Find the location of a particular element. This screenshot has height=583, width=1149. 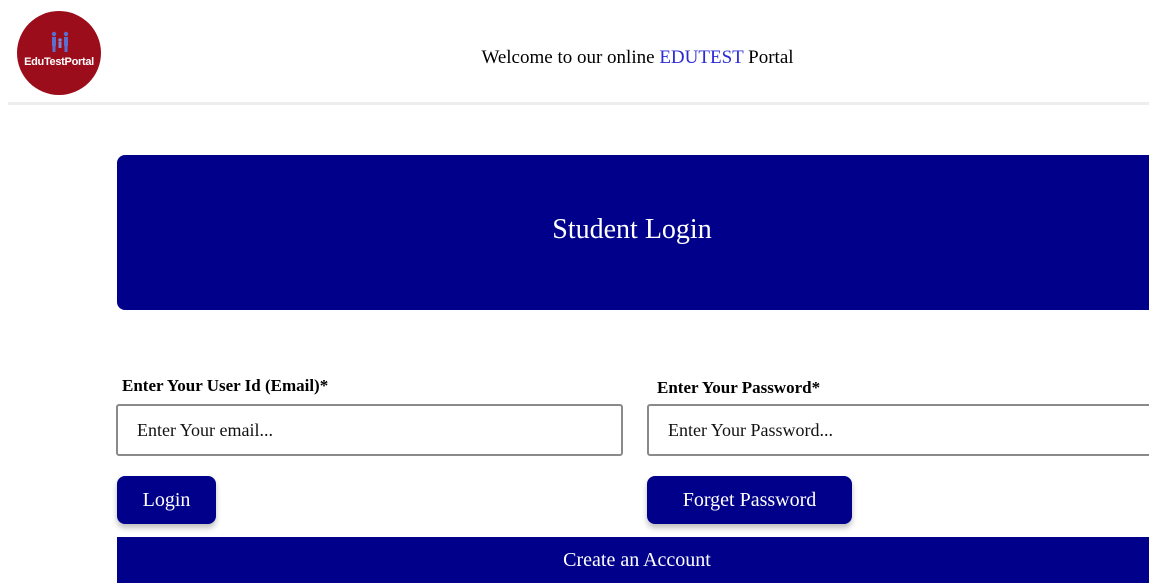

header-divider is located at coordinates (578, 103).